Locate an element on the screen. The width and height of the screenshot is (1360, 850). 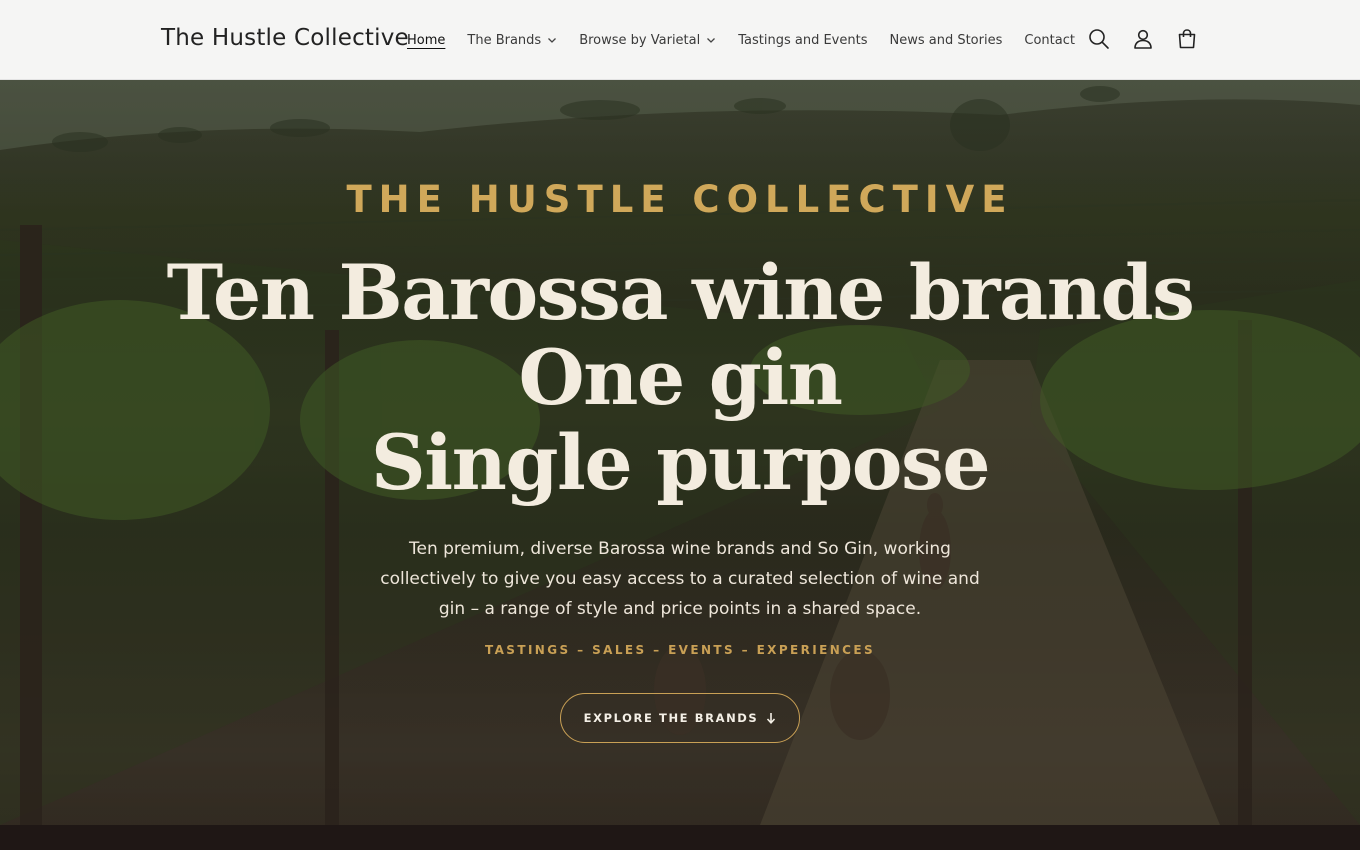
nav-item-home: Home is located at coordinates (426, 40).